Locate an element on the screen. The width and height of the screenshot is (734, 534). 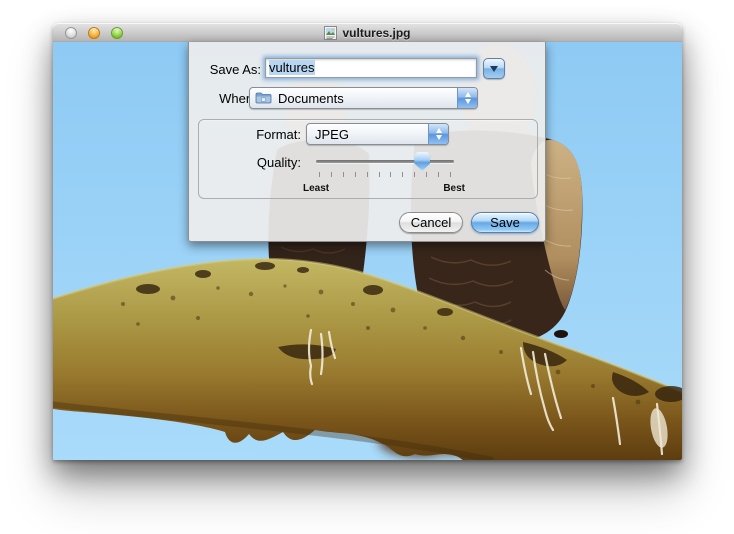
window-title: vultures.jpg is located at coordinates (376, 32).